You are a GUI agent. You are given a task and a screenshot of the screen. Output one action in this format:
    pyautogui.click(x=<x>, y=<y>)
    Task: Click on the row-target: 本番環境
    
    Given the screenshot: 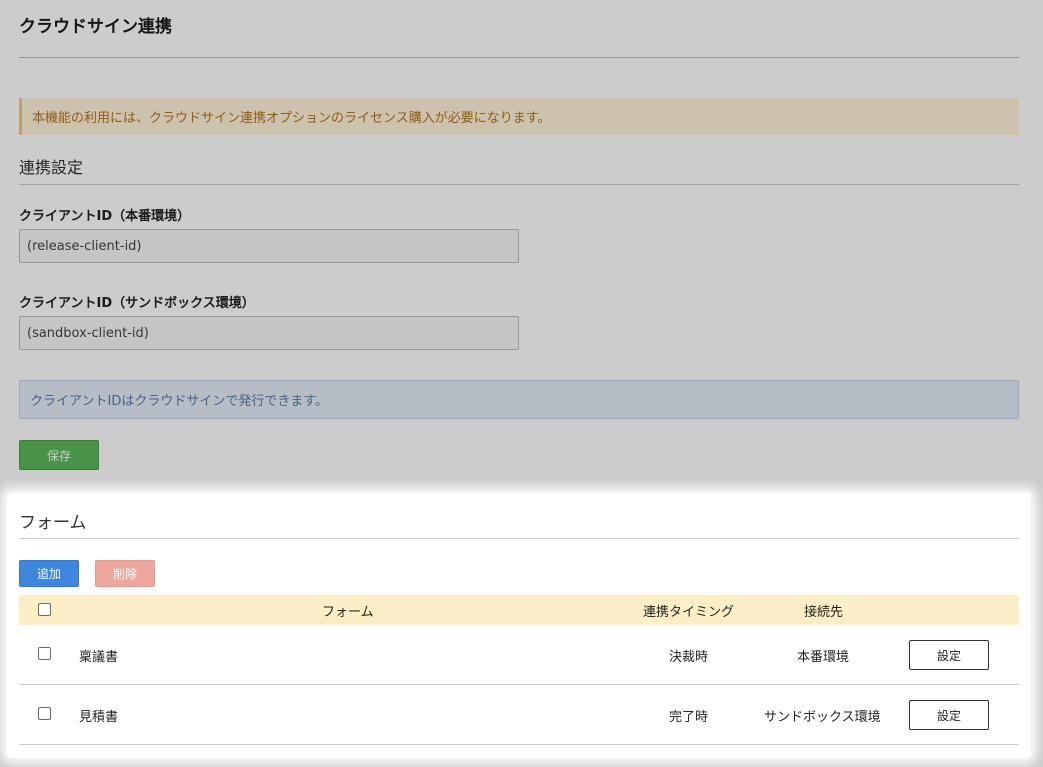 What is the action you would take?
    pyautogui.click(x=823, y=657)
    